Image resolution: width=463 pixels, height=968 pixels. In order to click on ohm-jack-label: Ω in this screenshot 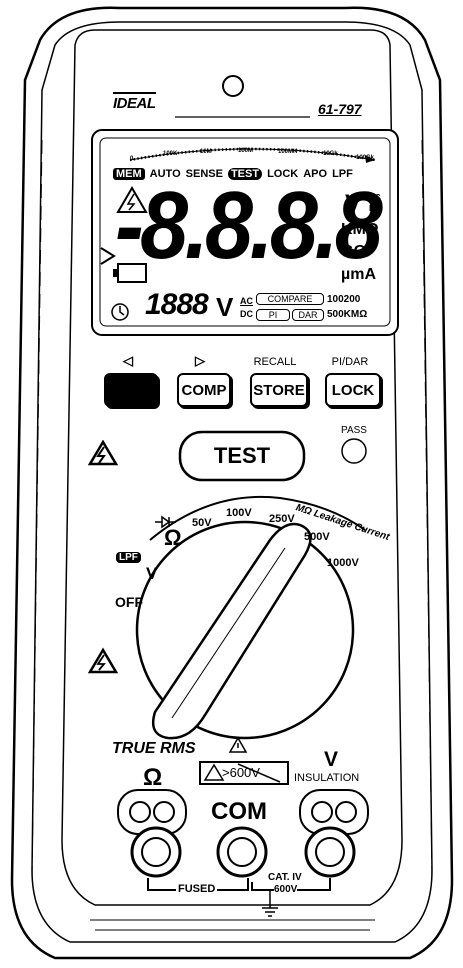, I will do `click(153, 777)`.